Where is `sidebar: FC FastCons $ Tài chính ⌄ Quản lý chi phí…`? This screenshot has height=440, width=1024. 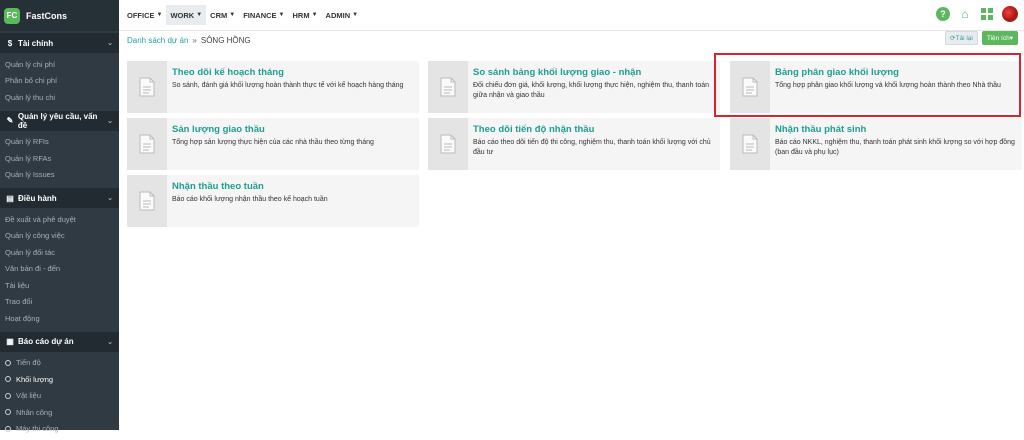 sidebar: FC FastCons $ Tài chính ⌄ Quản lý chi phí… is located at coordinates (59, 216).